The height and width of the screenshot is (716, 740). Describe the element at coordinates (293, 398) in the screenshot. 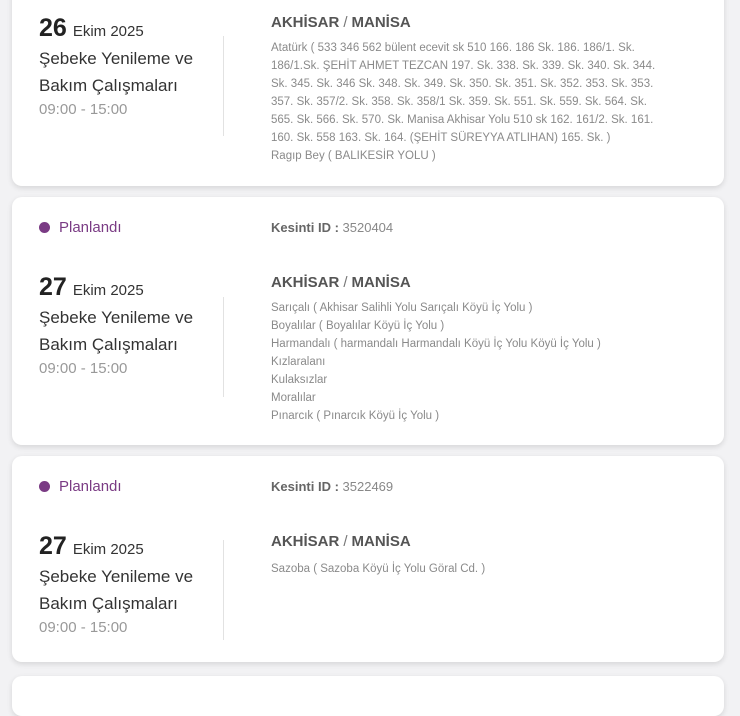

I see `street-item: Moralılar` at that location.